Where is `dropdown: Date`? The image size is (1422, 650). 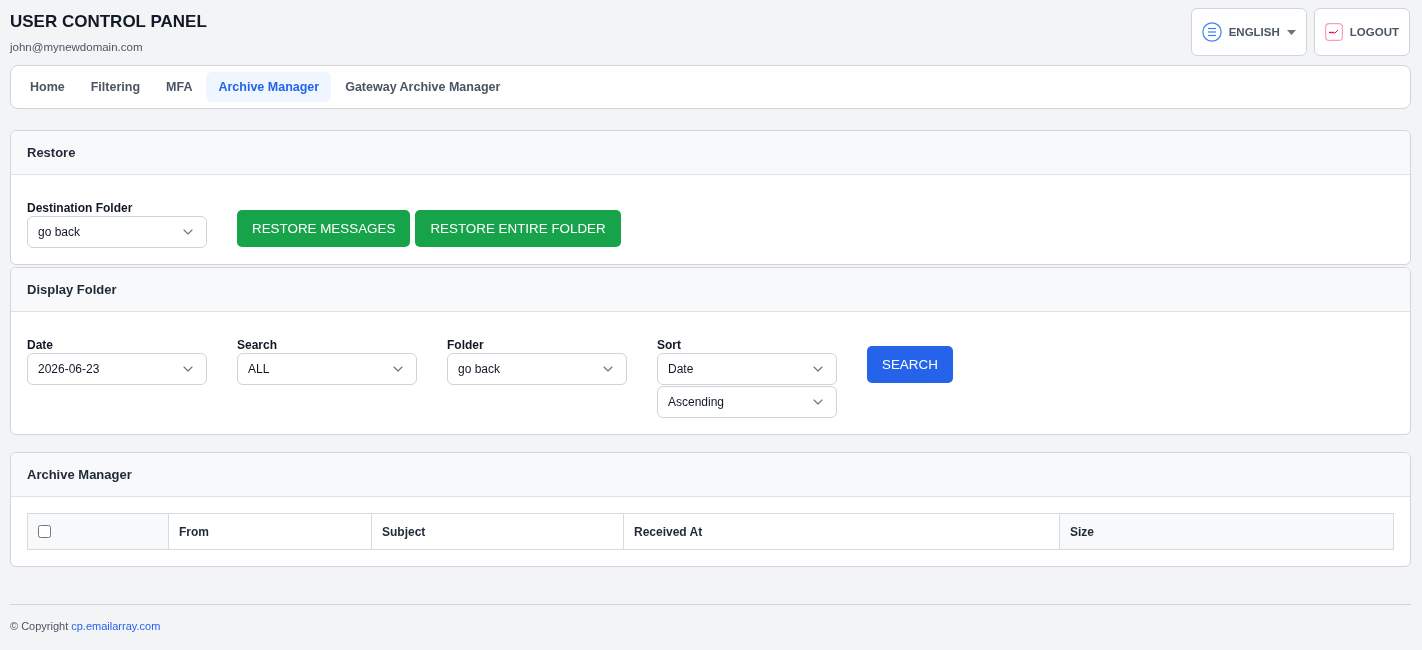 dropdown: Date is located at coordinates (747, 369).